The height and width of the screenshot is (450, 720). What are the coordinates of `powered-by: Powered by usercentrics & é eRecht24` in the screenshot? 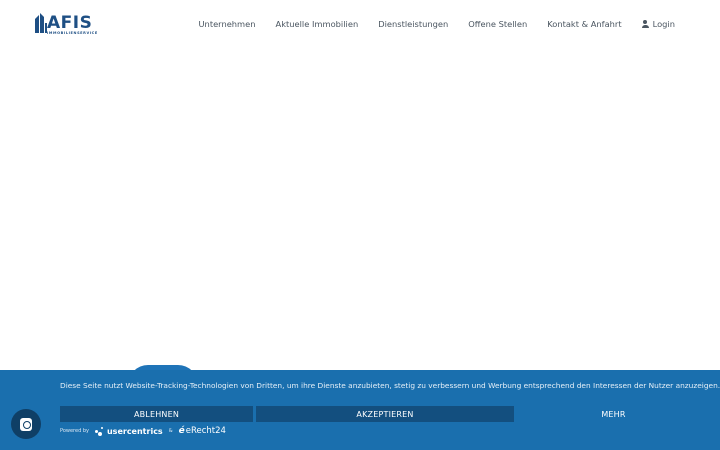 It's located at (143, 431).